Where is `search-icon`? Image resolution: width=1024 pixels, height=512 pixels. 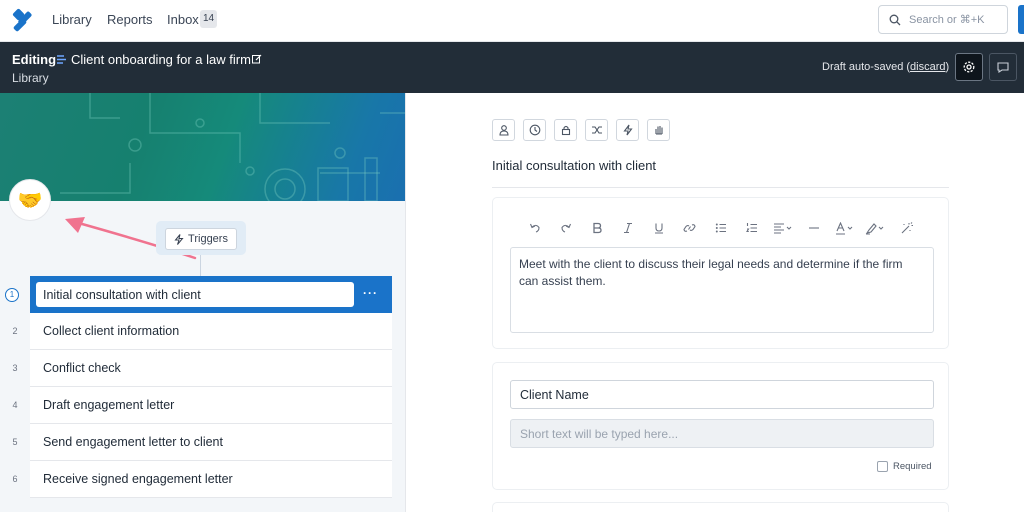 search-icon is located at coordinates (895, 19).